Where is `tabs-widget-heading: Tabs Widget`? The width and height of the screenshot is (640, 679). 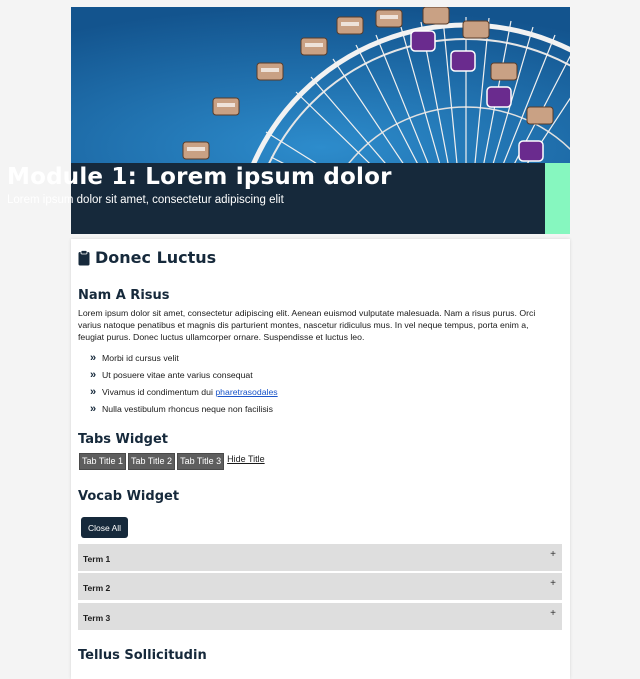
tabs-widget-heading: Tabs Widget is located at coordinates (123, 439).